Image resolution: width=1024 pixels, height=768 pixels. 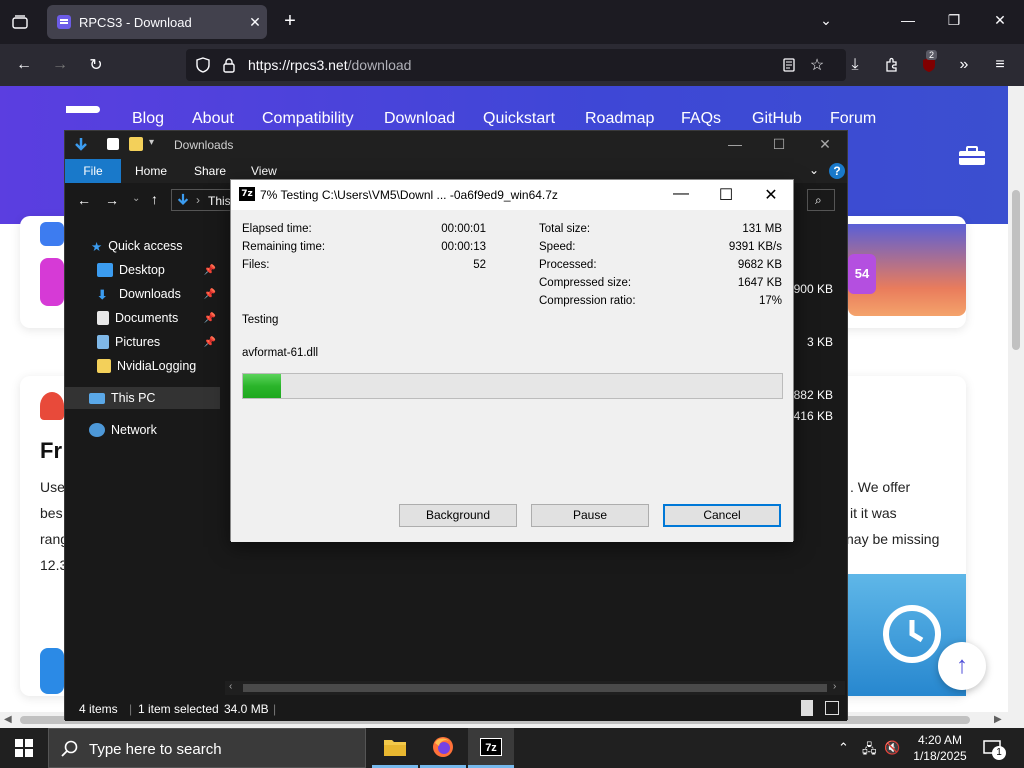 I want to click on shield-icon, so click(x=203, y=65).